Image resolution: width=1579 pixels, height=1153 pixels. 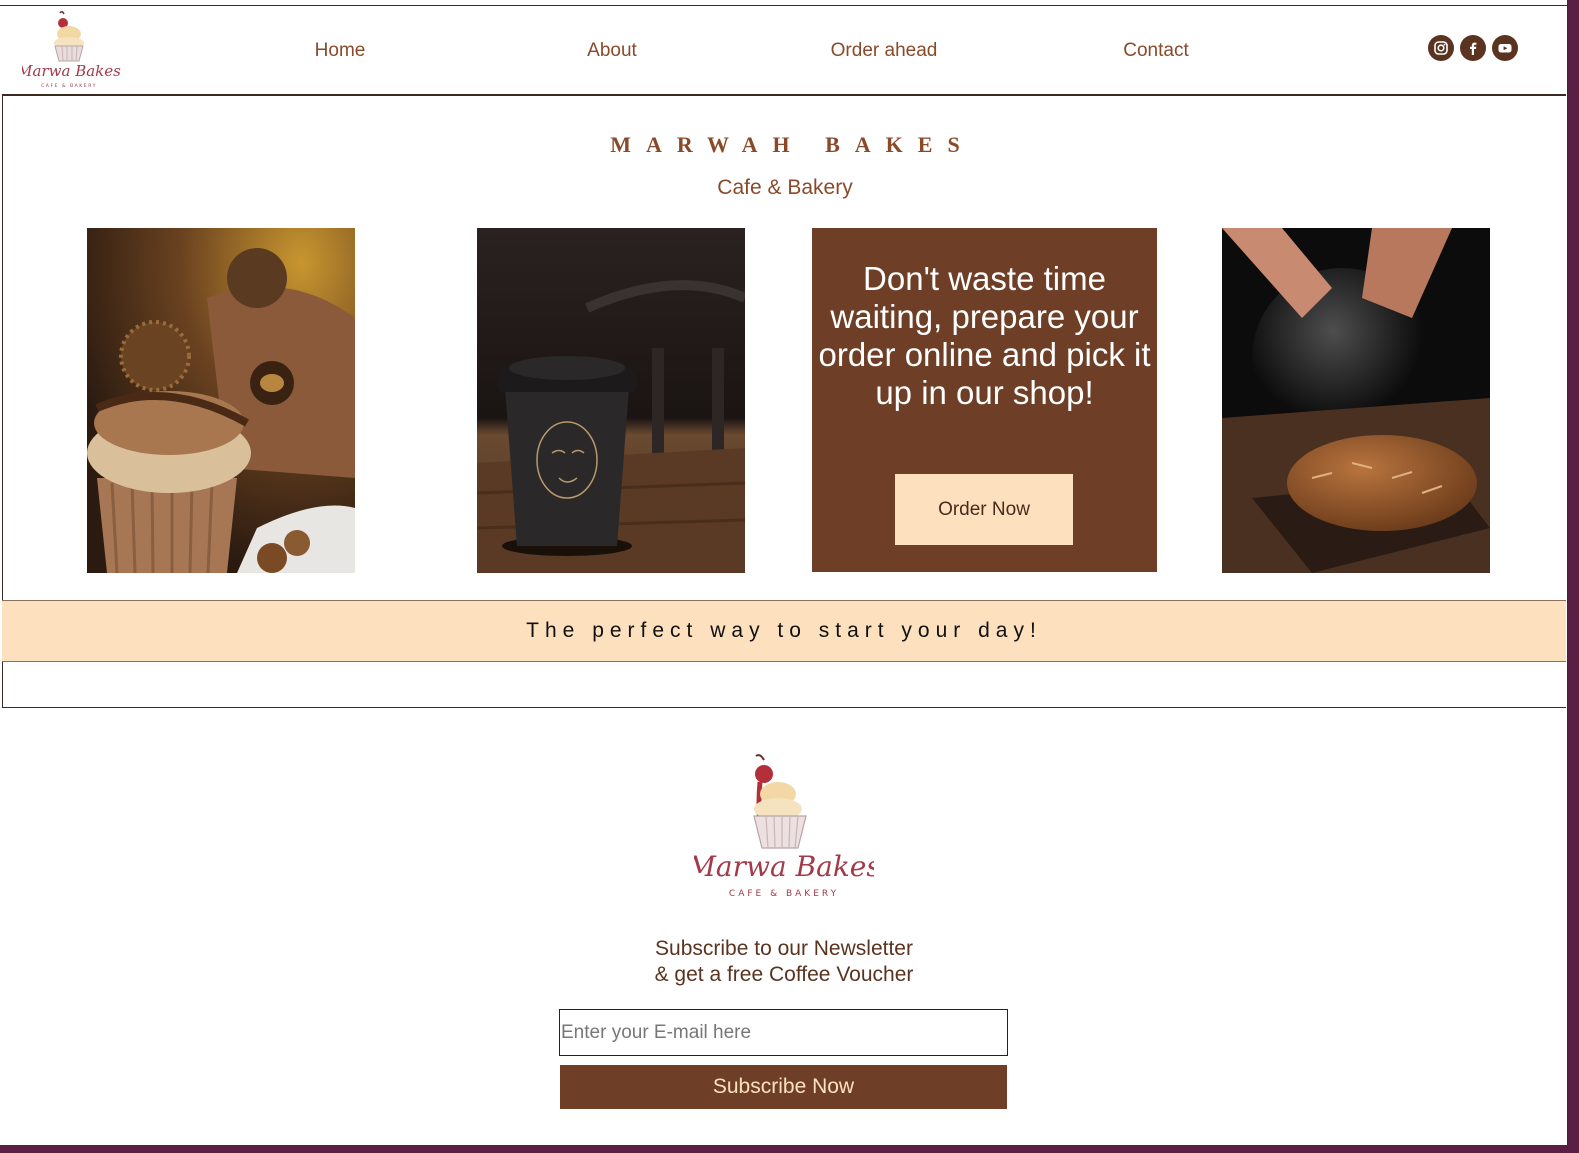 What do you see at coordinates (783, 1087) in the screenshot?
I see `subscribe-button: Subscribe Now` at bounding box center [783, 1087].